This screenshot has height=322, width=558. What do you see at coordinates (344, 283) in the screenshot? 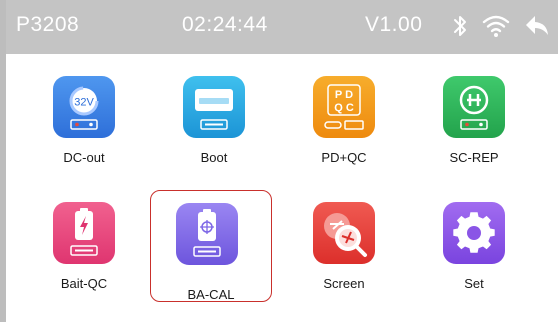
I see `app-label: Screen` at bounding box center [344, 283].